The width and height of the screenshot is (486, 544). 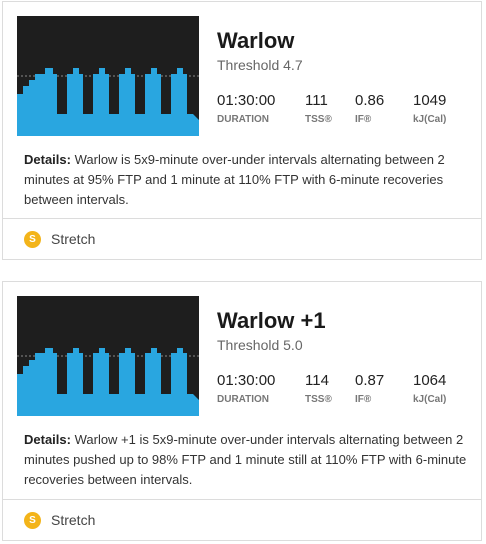 What do you see at coordinates (316, 100) in the screenshot?
I see `tss-value: 111` at bounding box center [316, 100].